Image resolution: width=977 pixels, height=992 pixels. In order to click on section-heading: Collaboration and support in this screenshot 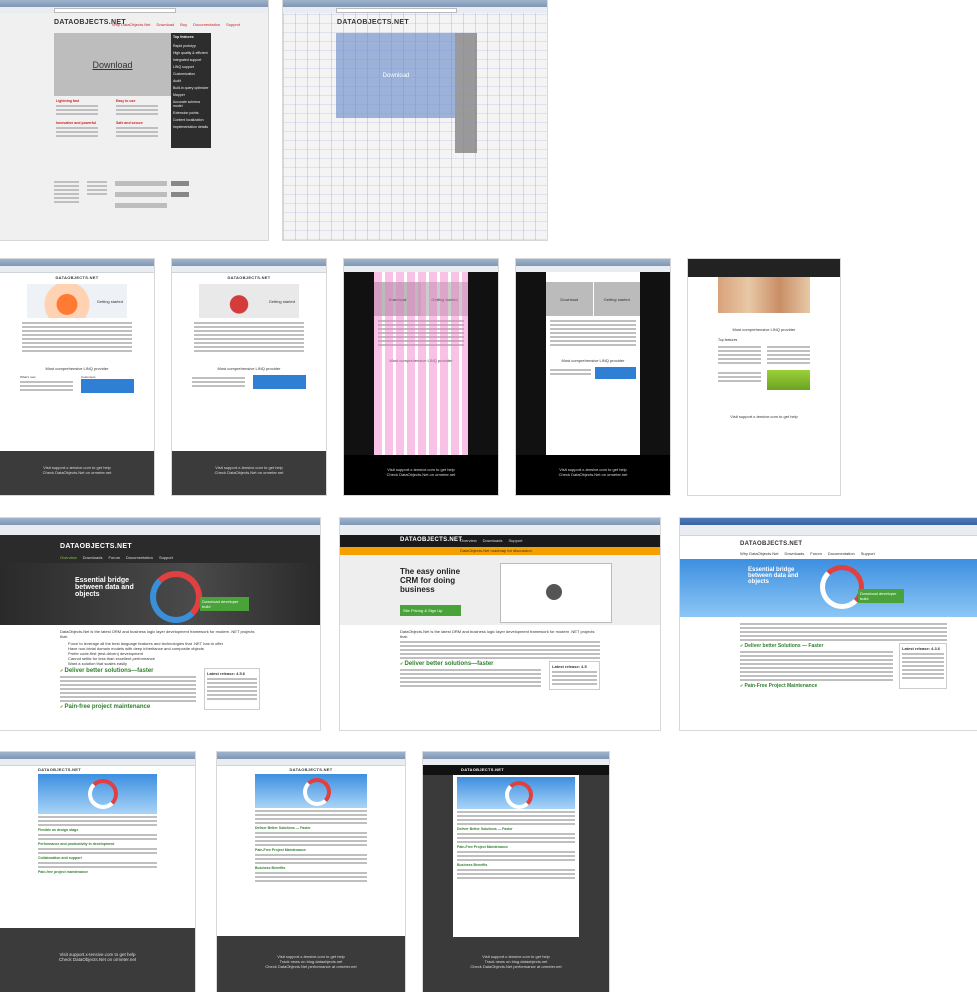, I will do `click(60, 858)`.